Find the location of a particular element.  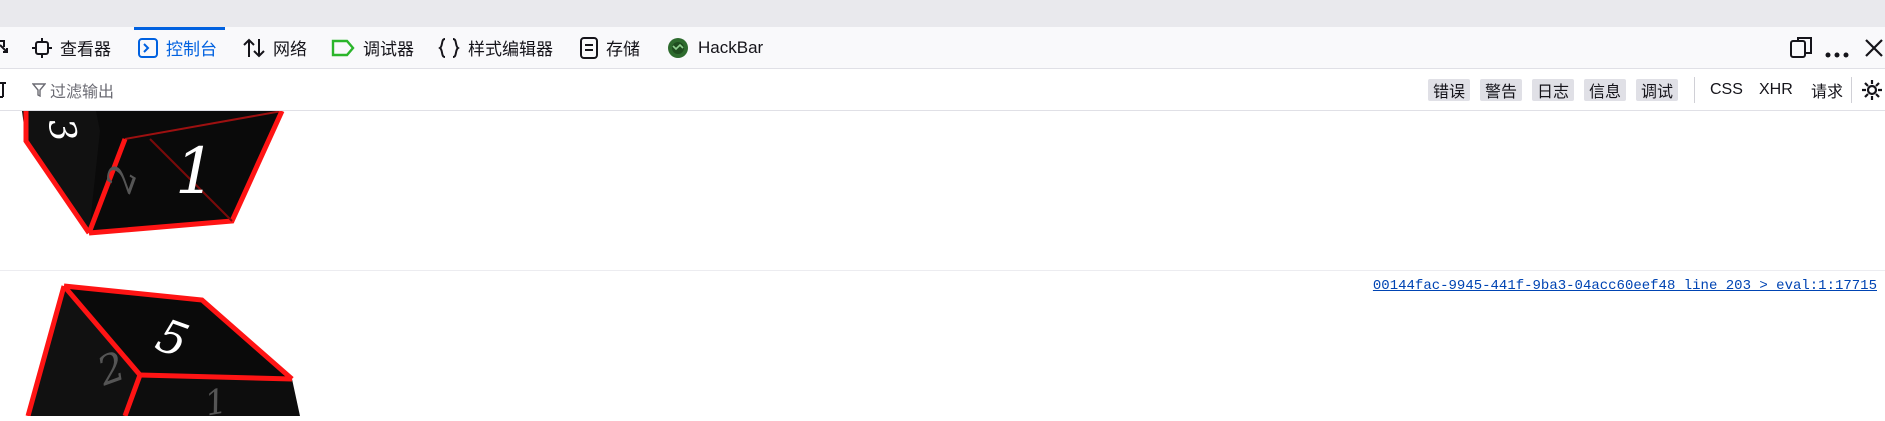

debugger-icon is located at coordinates (343, 47).